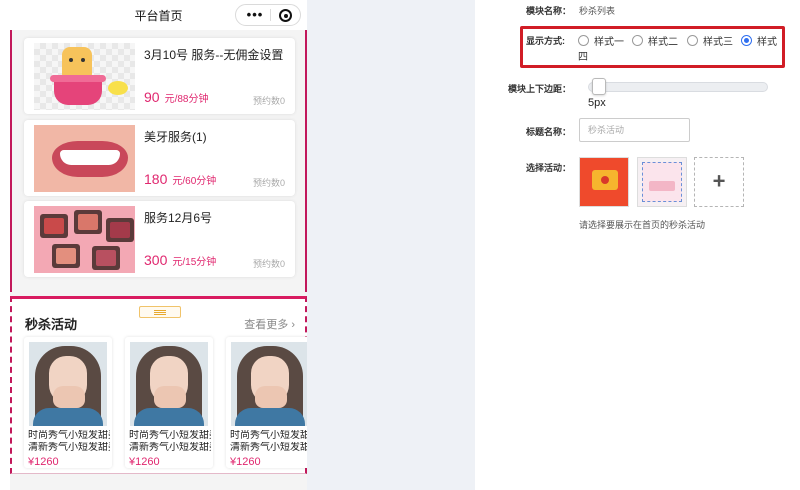 This screenshot has width=800, height=490. What do you see at coordinates (214, 55) in the screenshot?
I see `service-title: 3月10号 服务--无佣金设置` at bounding box center [214, 55].